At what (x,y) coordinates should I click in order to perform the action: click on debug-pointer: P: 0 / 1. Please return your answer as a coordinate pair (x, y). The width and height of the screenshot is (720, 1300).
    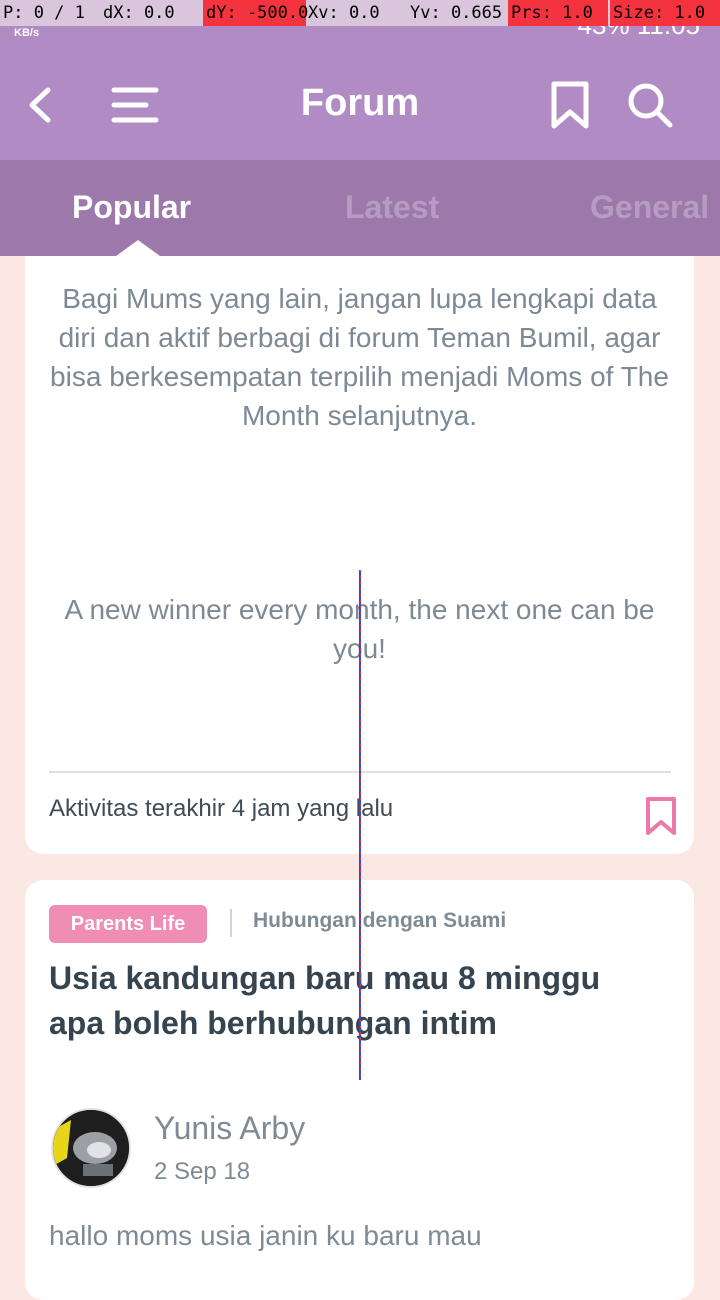
    Looking at the image, I should click on (44, 13).